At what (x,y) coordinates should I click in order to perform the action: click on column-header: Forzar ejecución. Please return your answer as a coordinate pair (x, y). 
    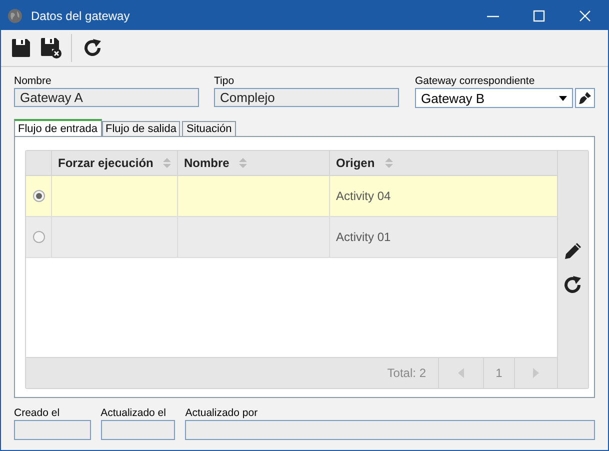
    Looking at the image, I should click on (114, 163).